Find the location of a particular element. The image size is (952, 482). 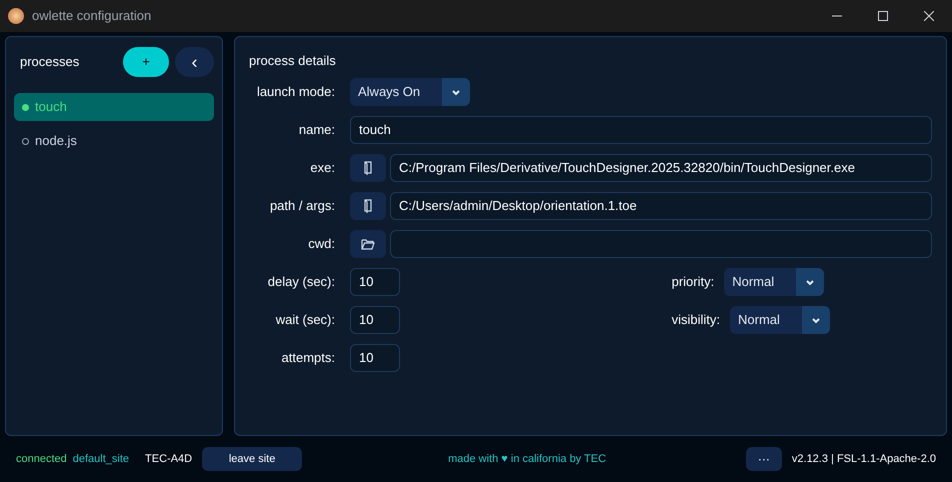

folder-icon is located at coordinates (368, 244).